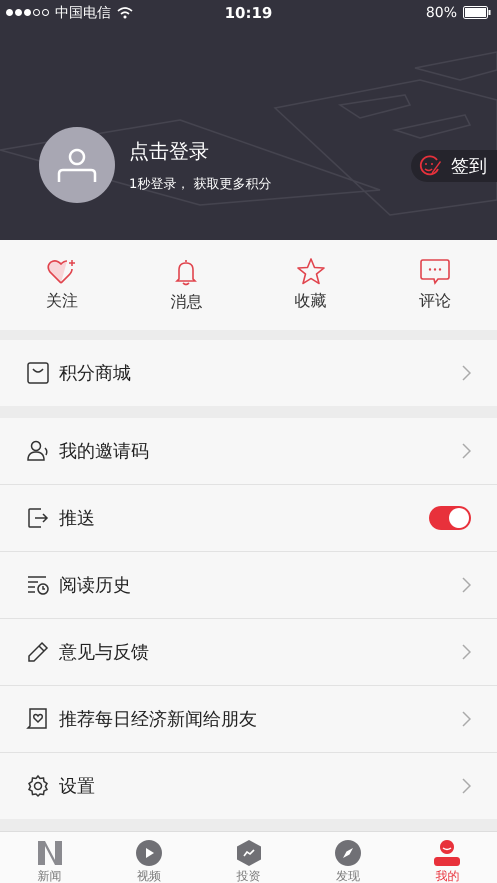  Describe the element at coordinates (38, 786) in the screenshot. I see `settings-icon` at that location.